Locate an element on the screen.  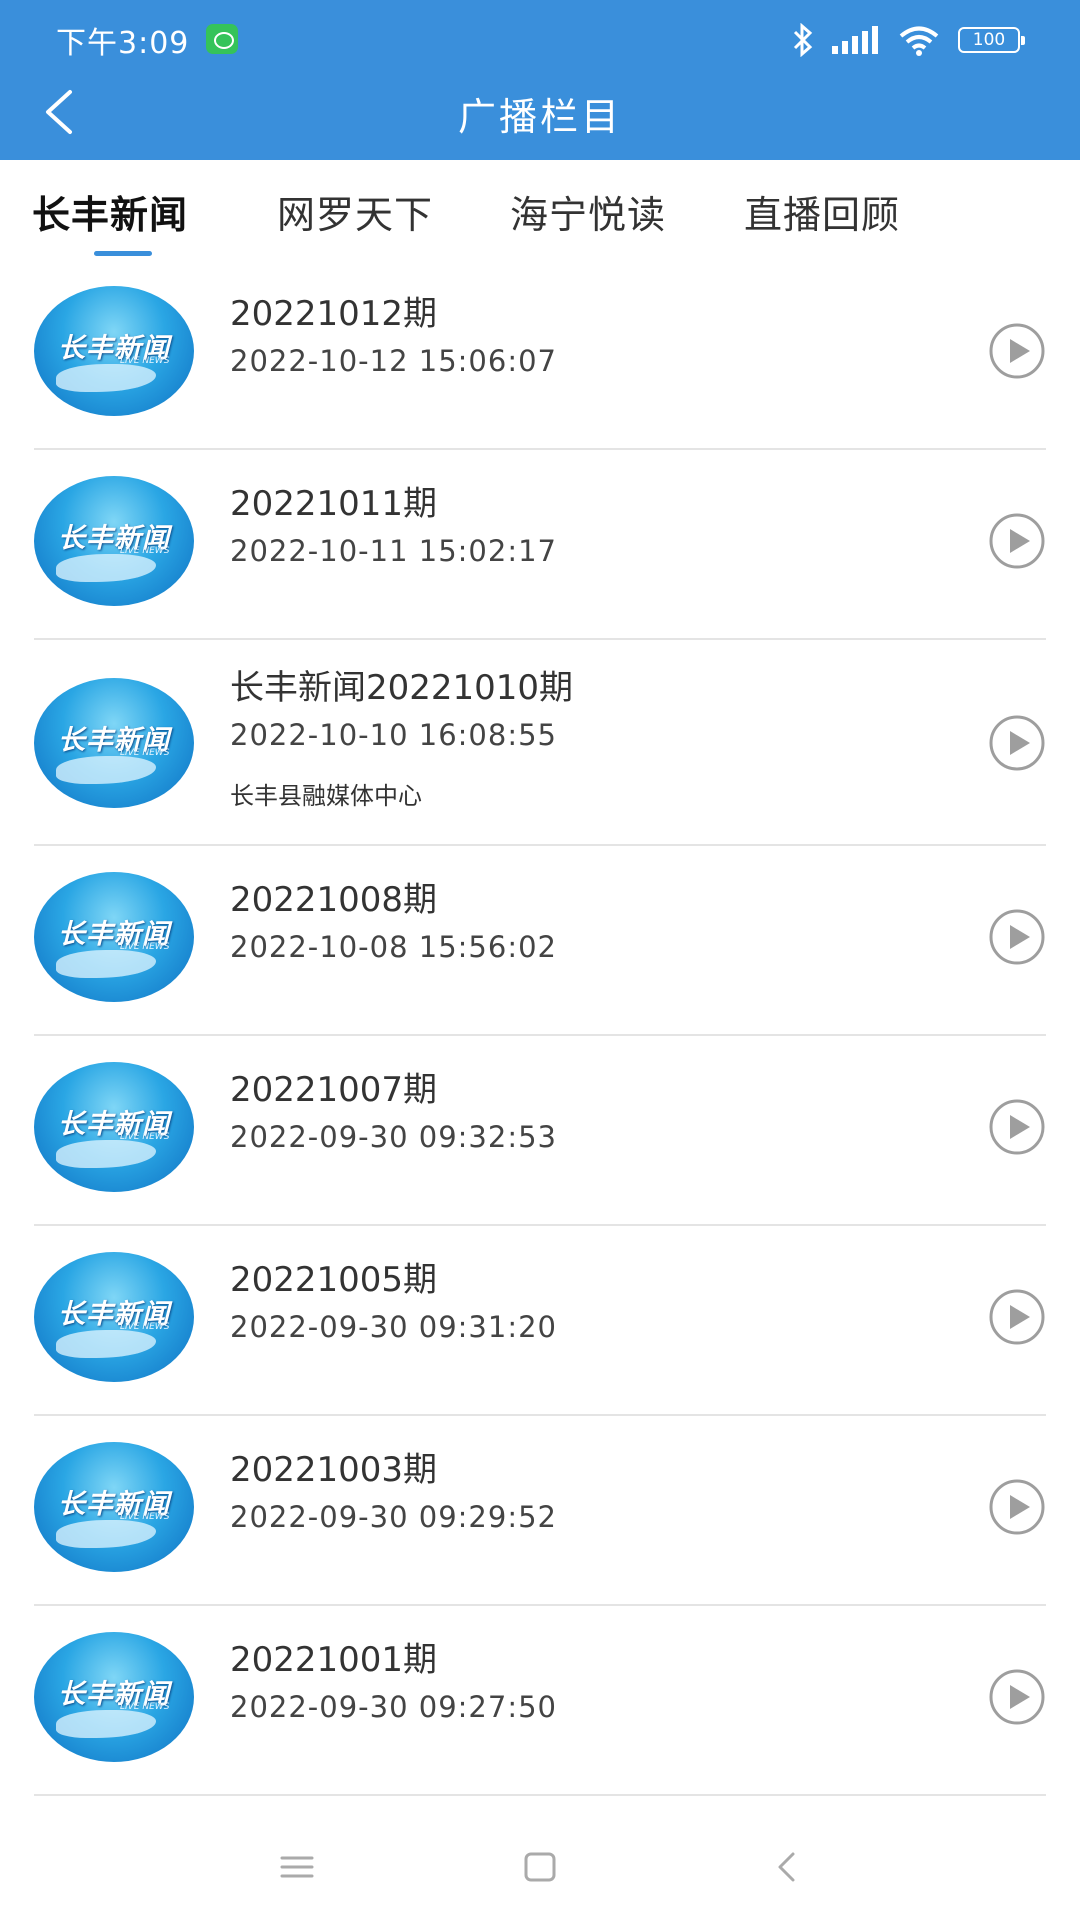
status-bar: 下午3:09 100 is located at coordinates (540, 40).